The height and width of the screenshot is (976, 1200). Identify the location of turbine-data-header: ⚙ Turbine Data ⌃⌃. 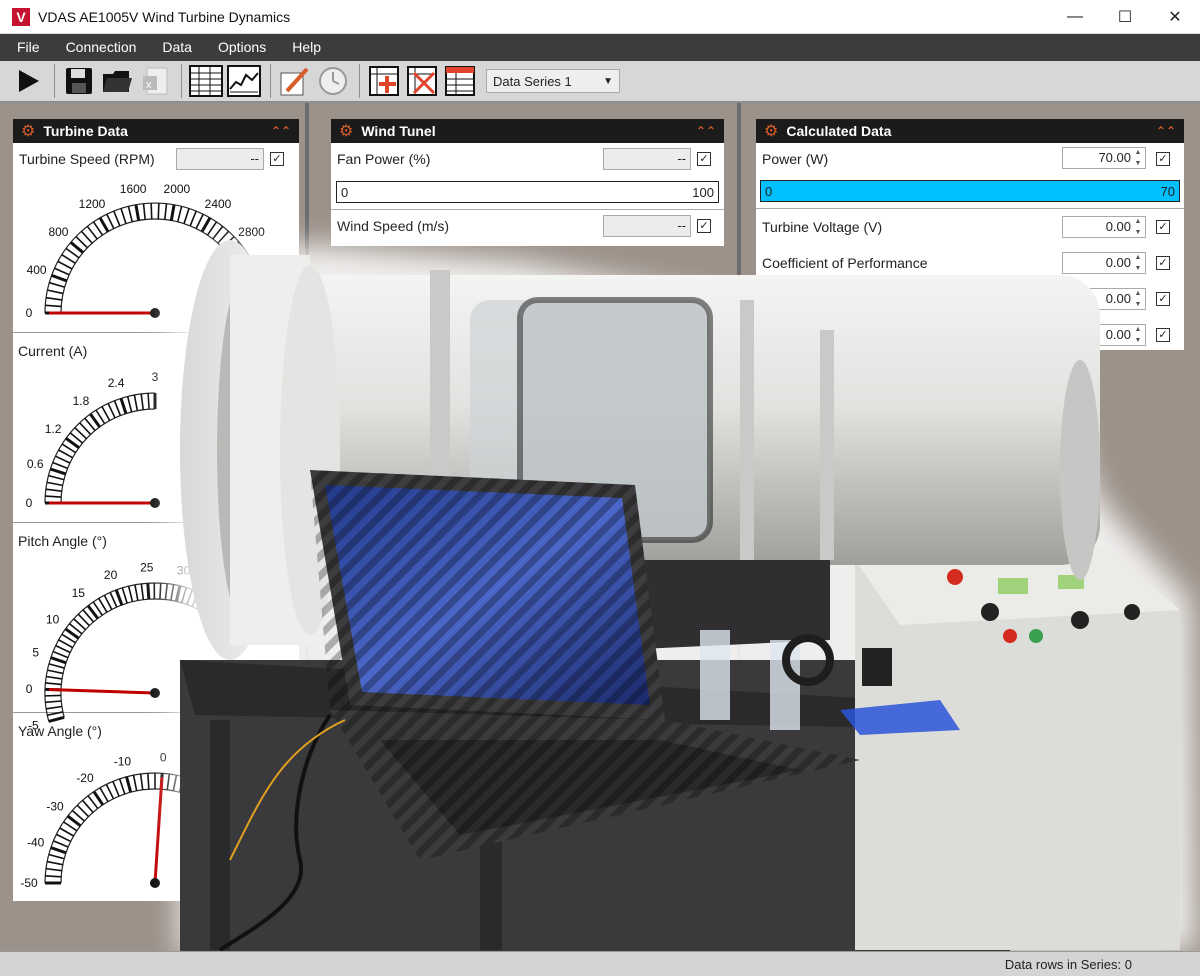
(156, 131).